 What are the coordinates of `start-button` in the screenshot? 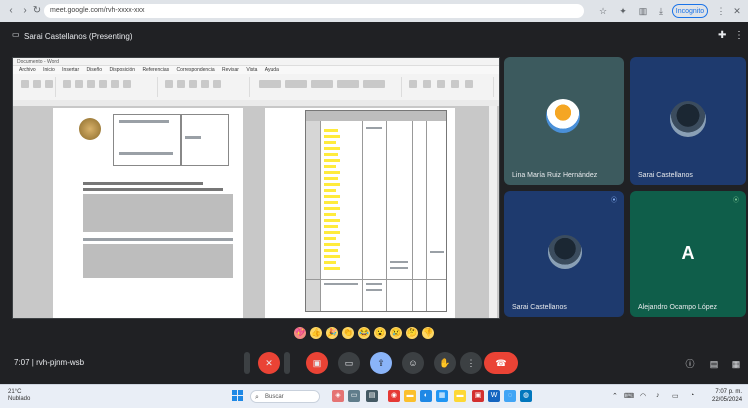 It's located at (238, 396).